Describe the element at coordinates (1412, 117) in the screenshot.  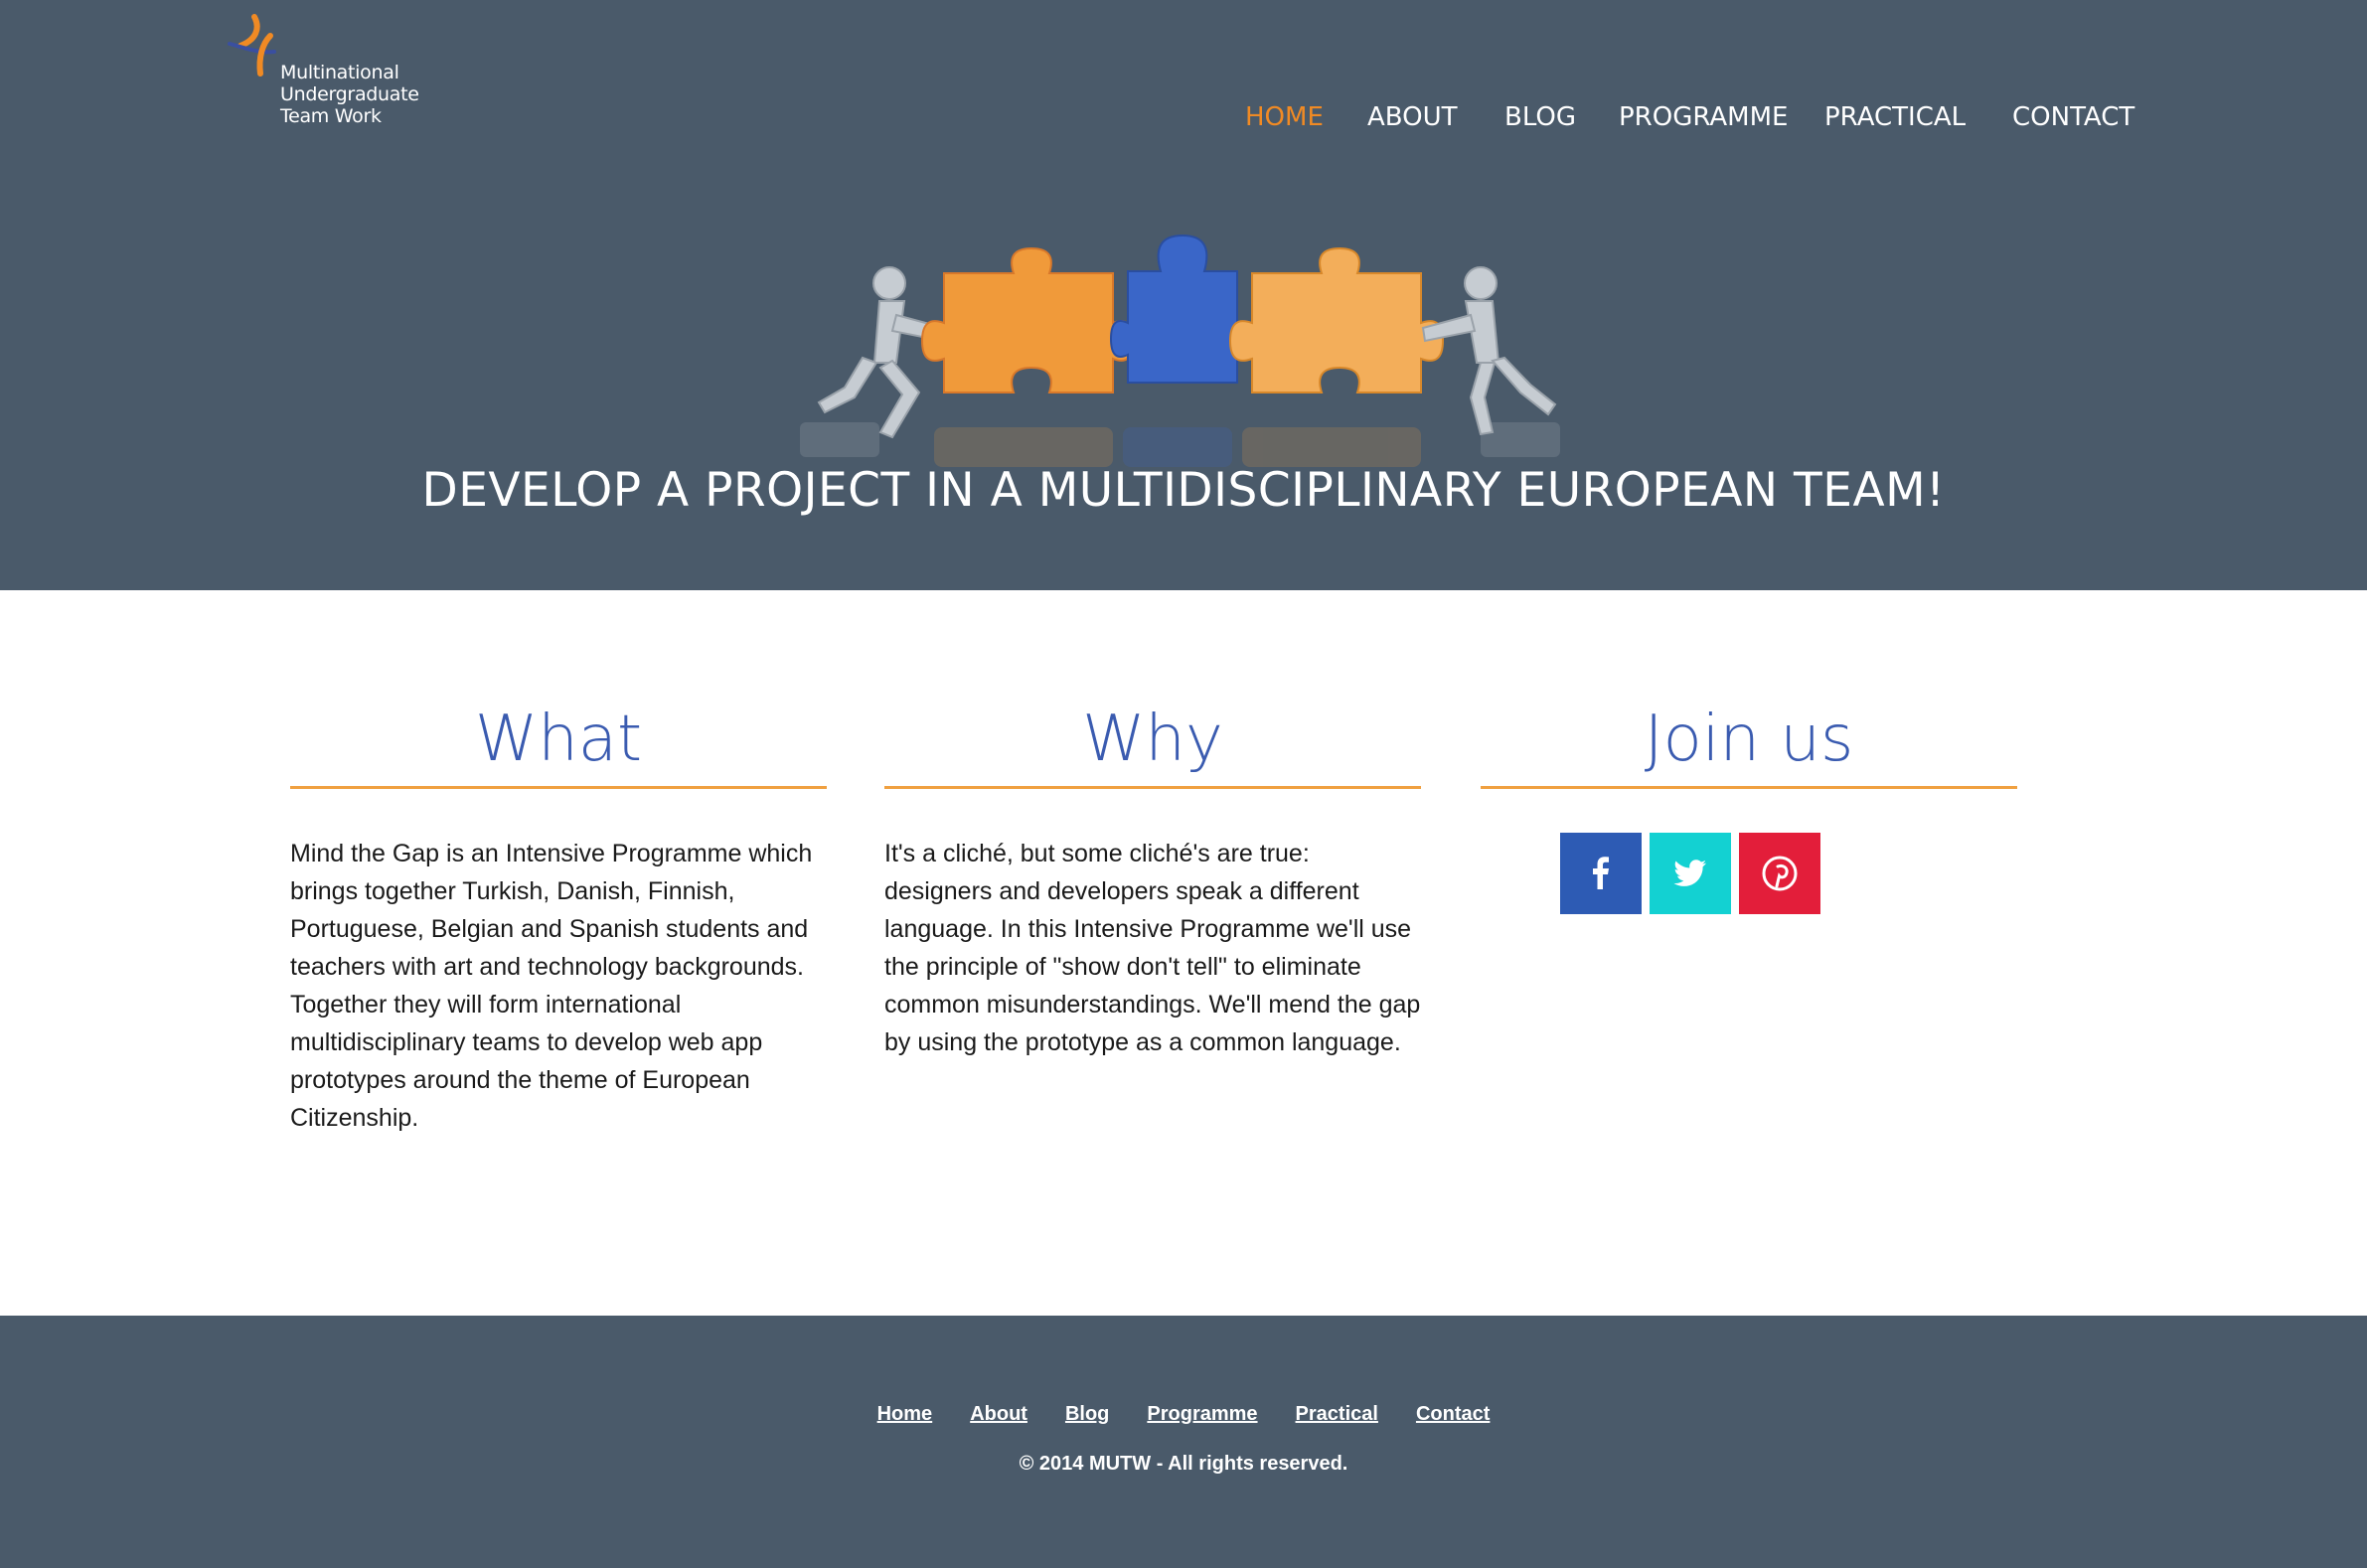
I see `nav-item-about: ABOUT` at that location.